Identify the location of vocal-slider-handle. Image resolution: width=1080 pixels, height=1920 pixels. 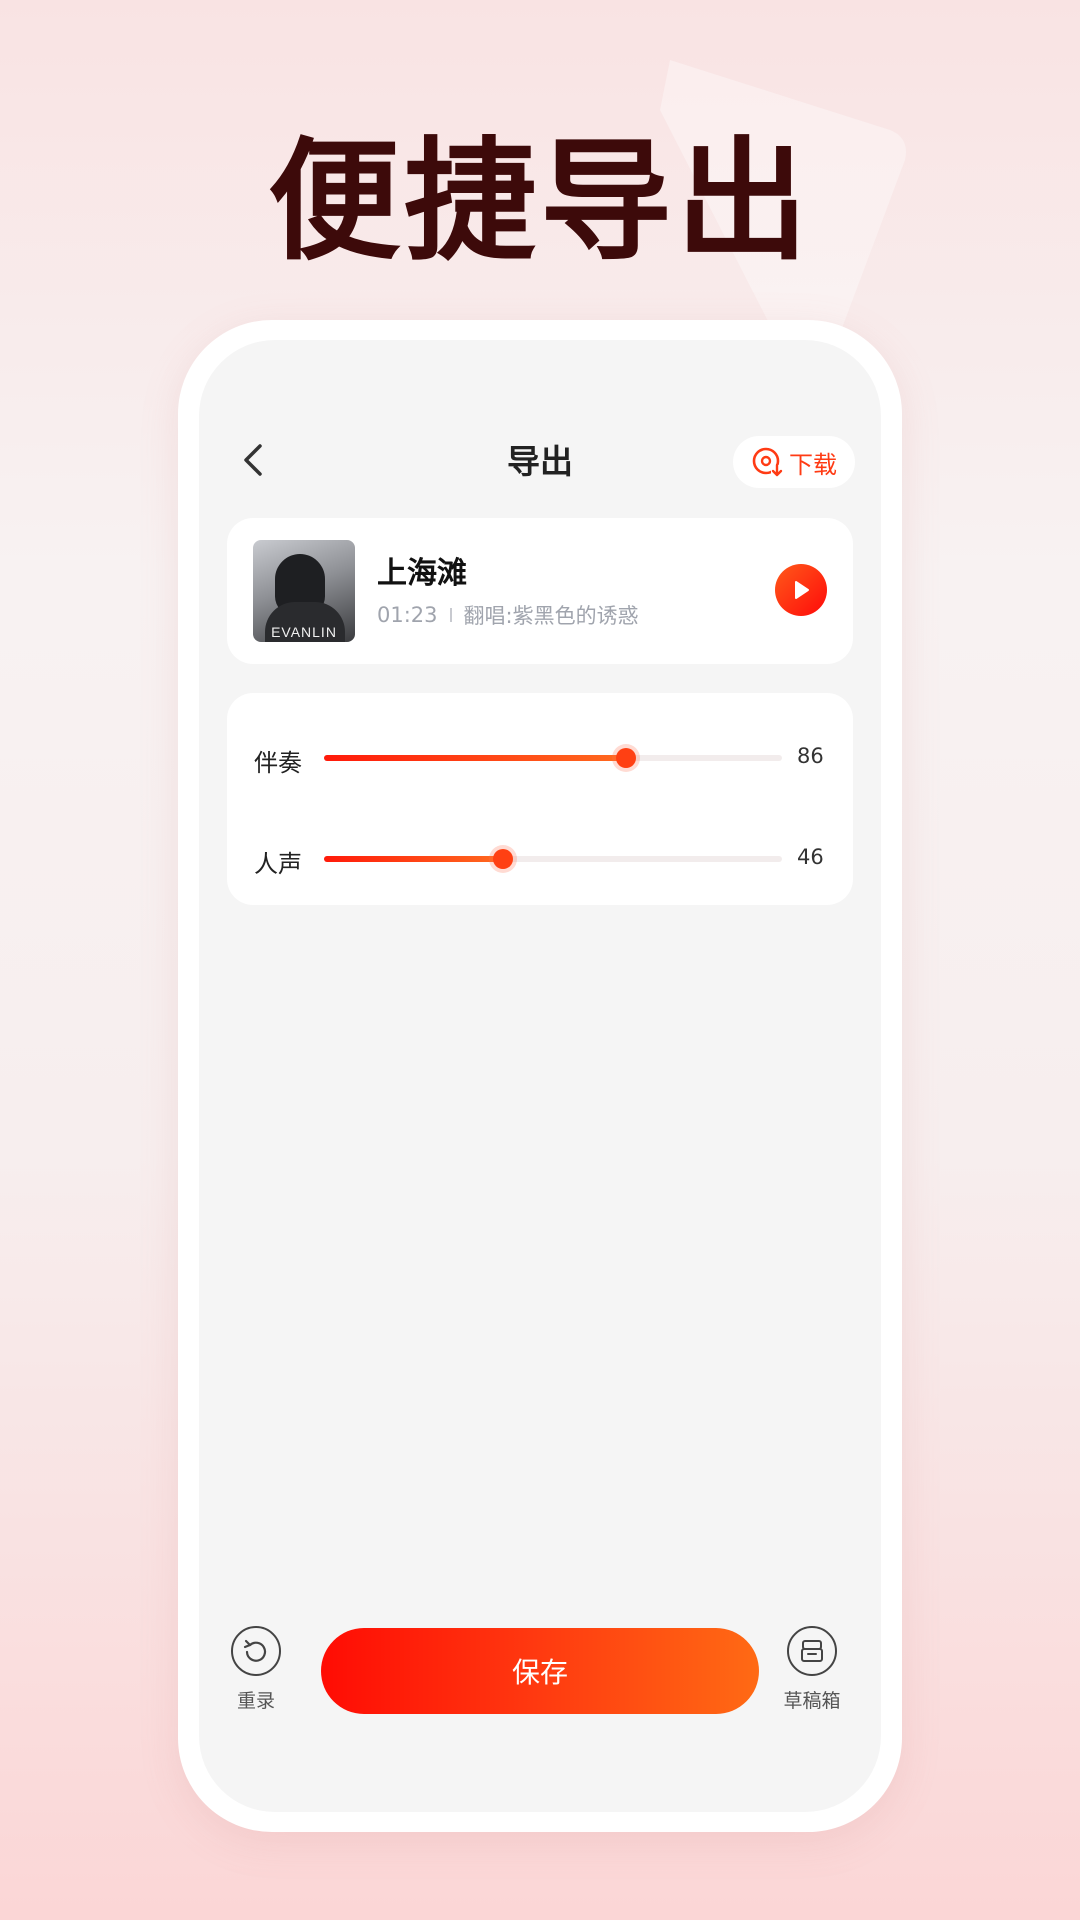
(502, 859).